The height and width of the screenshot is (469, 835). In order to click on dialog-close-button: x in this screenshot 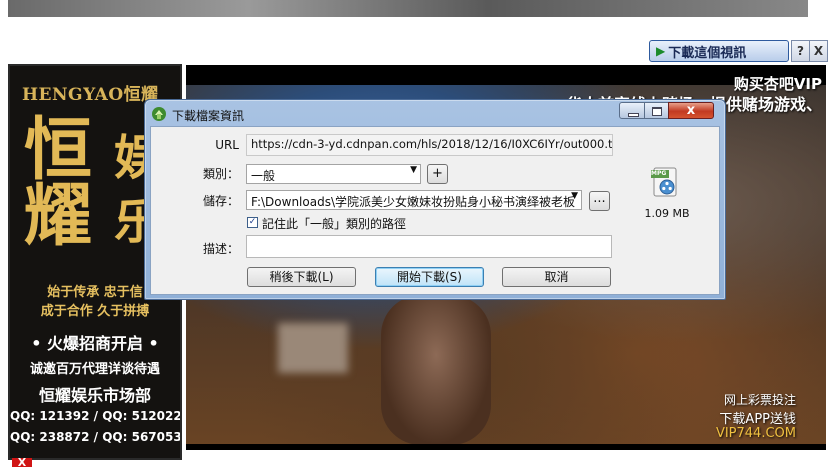, I will do `click(691, 110)`.